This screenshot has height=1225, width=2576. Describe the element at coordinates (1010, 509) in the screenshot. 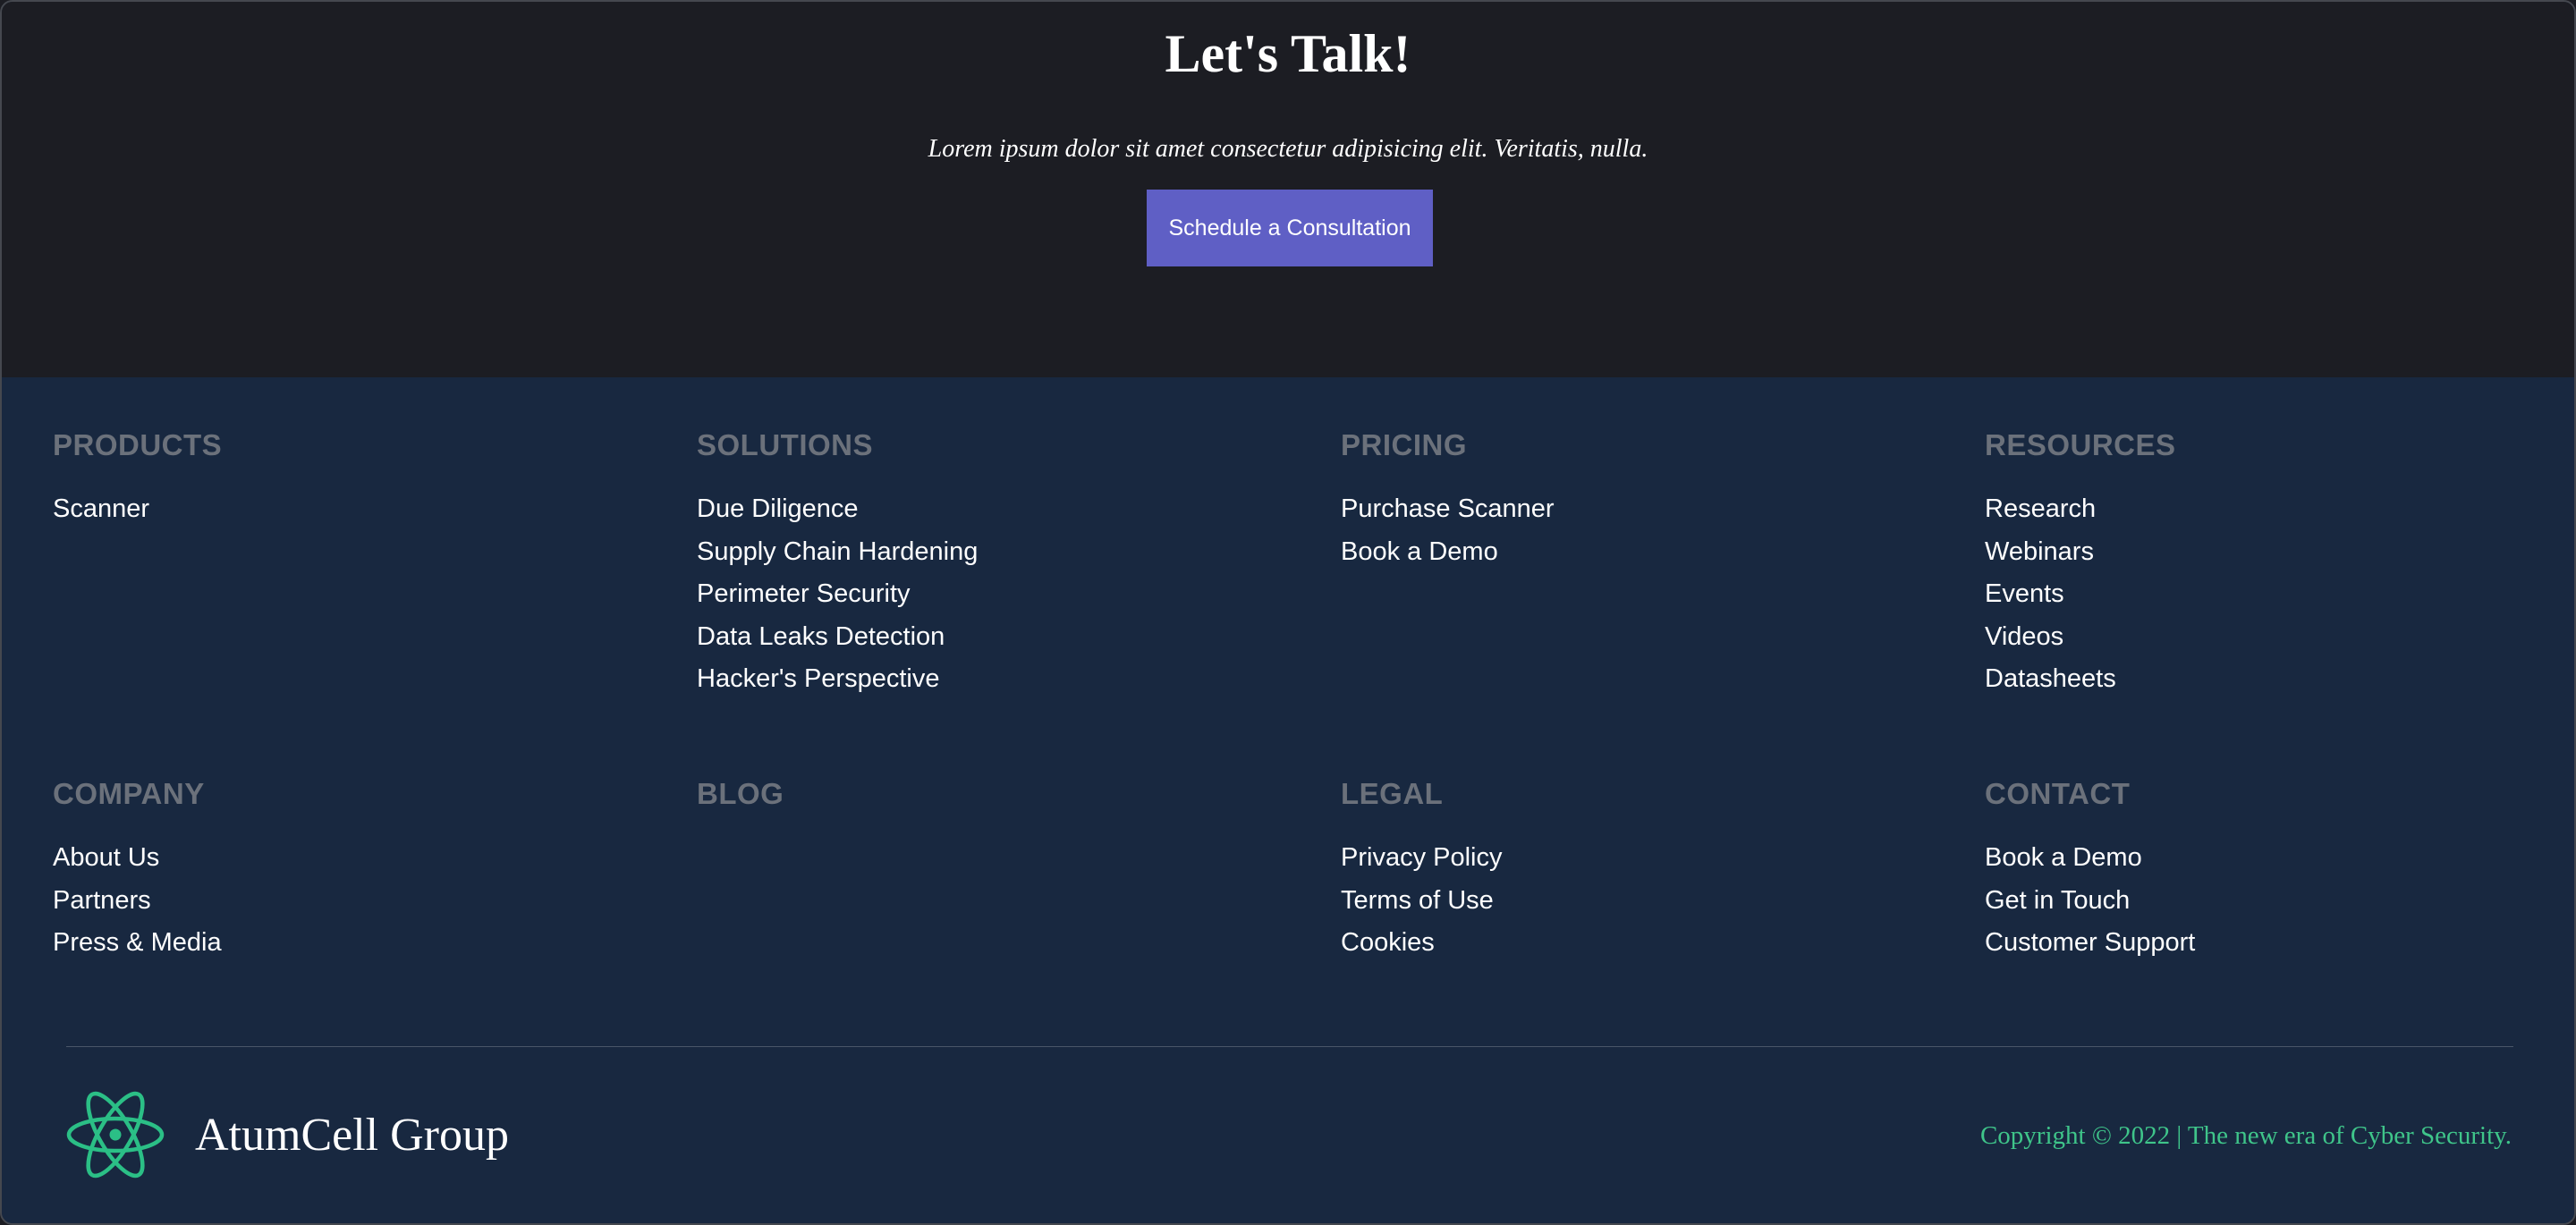

I see `footer-link-due-diligence: Due Diligence` at that location.